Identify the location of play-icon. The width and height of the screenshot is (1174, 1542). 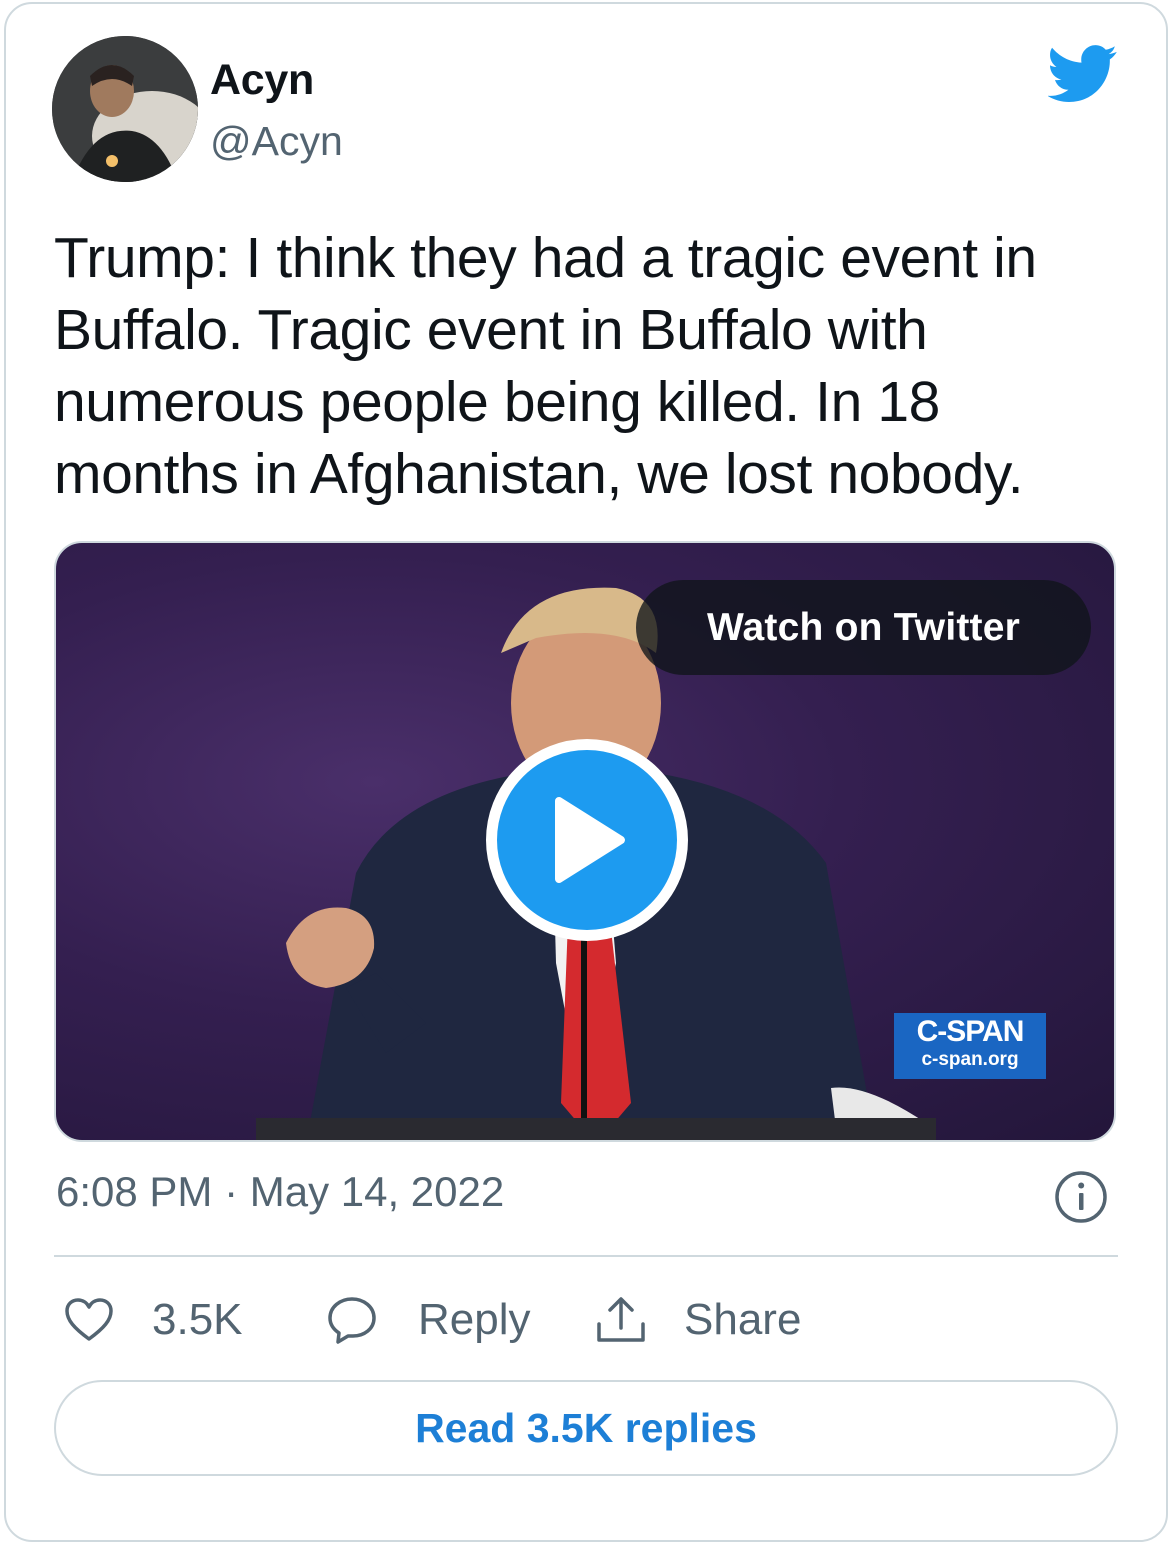
(590, 840).